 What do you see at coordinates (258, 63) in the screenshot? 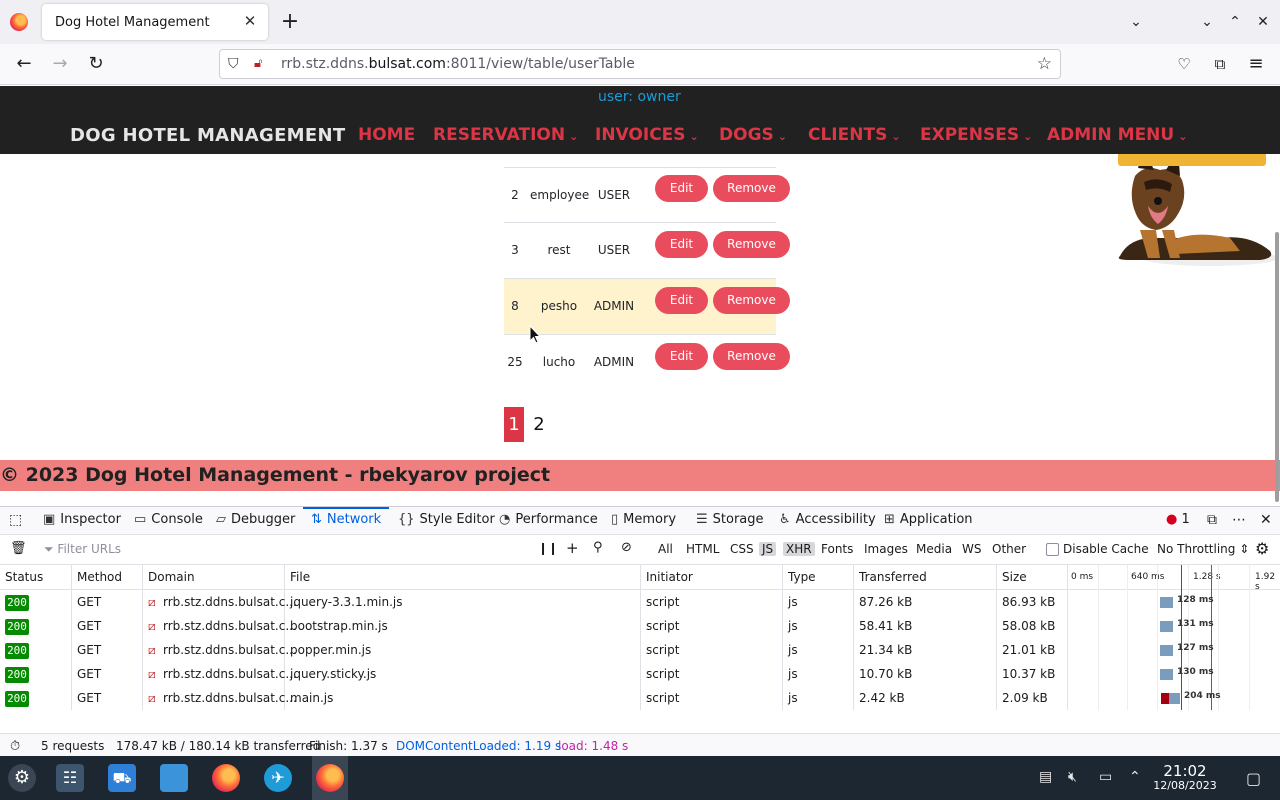
I see `insecure-lock-icon: 🔓︎` at bounding box center [258, 63].